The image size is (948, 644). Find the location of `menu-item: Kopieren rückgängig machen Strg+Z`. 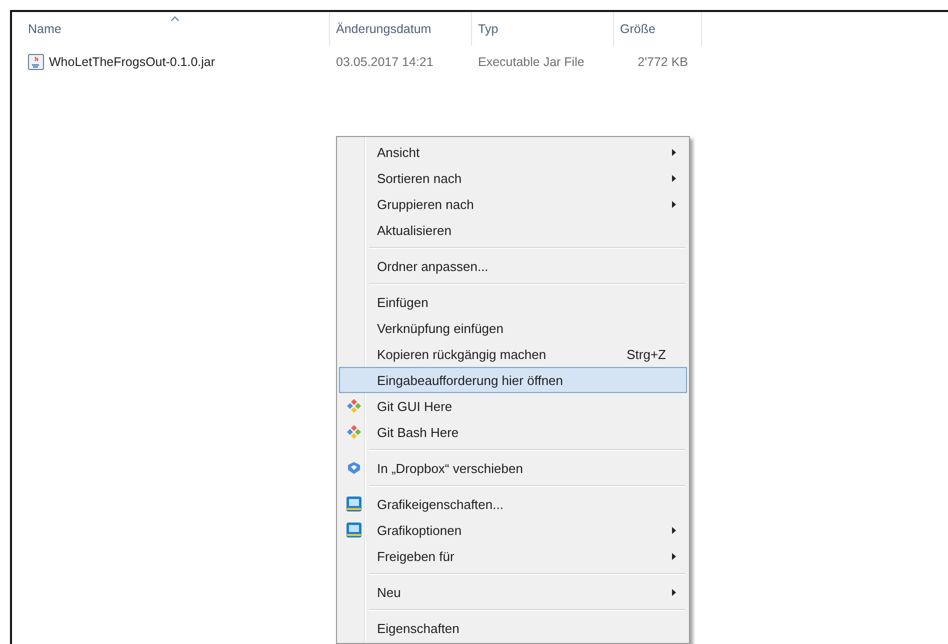

menu-item: Kopieren rückgängig machen Strg+Z is located at coordinates (513, 354).